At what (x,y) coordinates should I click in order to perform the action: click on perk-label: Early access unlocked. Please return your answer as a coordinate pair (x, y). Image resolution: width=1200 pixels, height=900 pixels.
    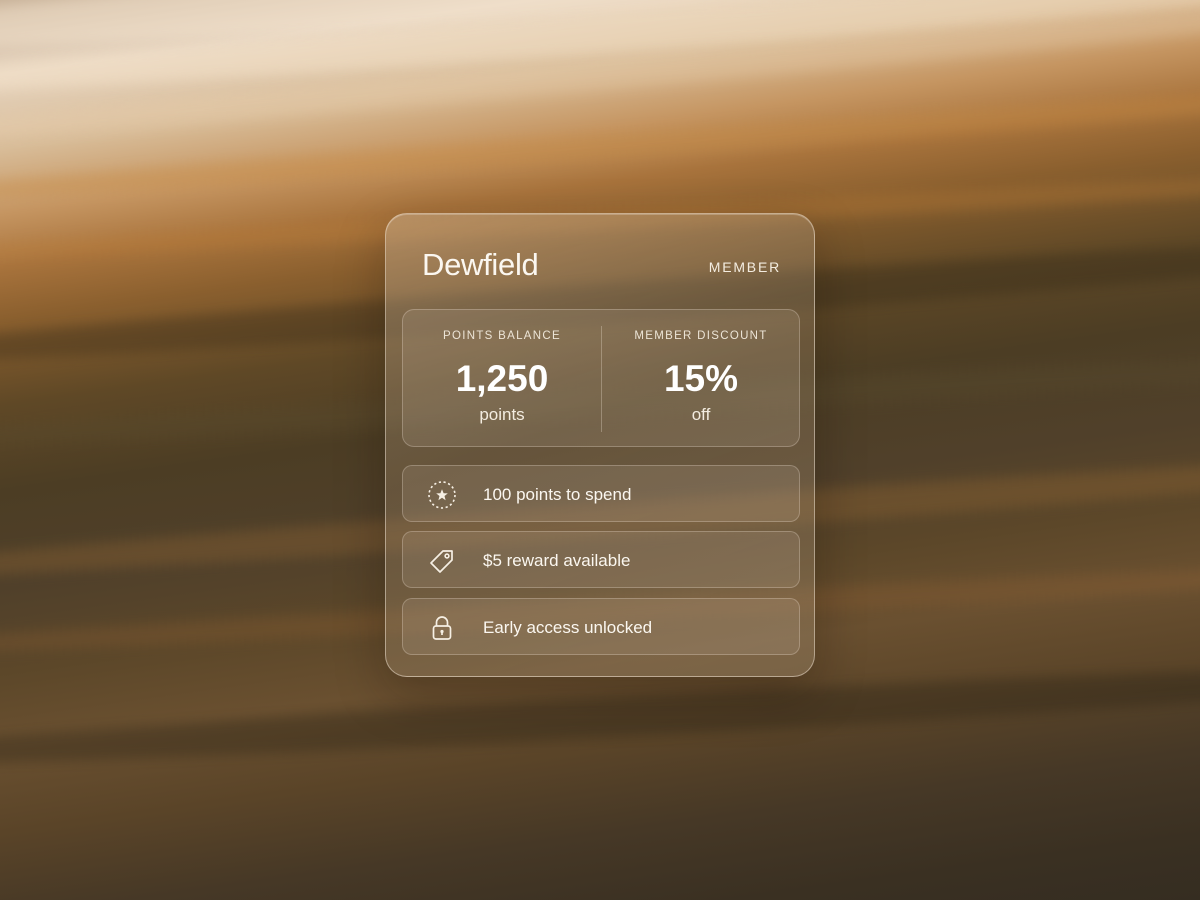
    Looking at the image, I should click on (568, 627).